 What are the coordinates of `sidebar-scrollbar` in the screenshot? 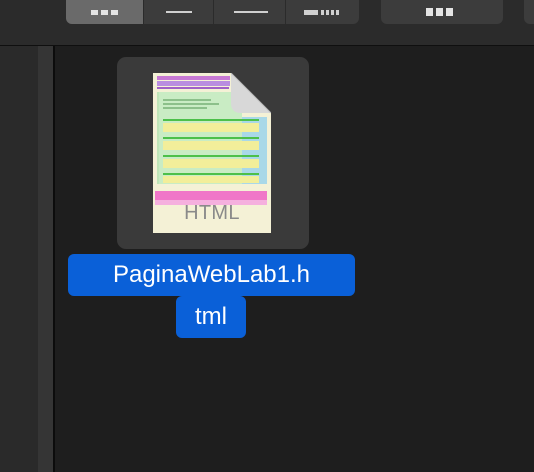 It's located at (45, 259).